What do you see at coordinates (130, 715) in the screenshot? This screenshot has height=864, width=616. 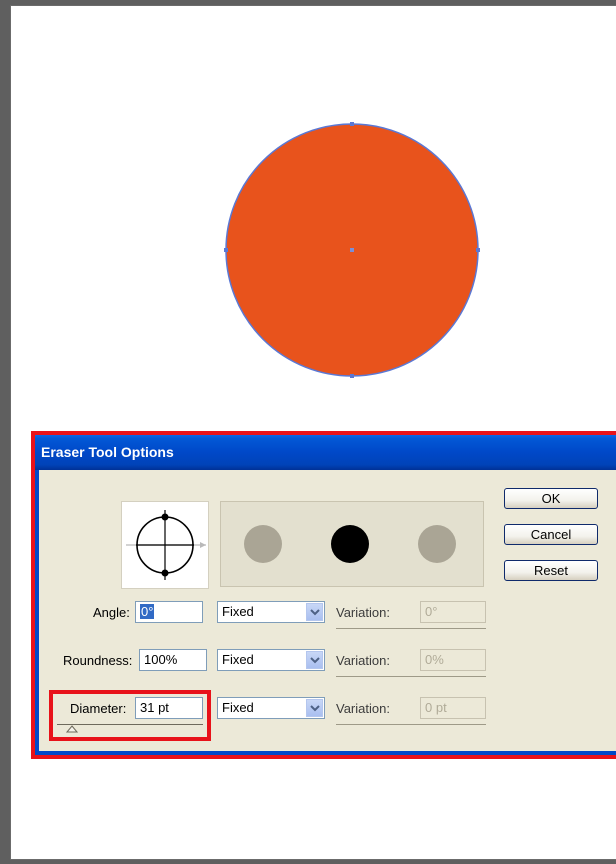 I see `diameter-highlight-frame` at bounding box center [130, 715].